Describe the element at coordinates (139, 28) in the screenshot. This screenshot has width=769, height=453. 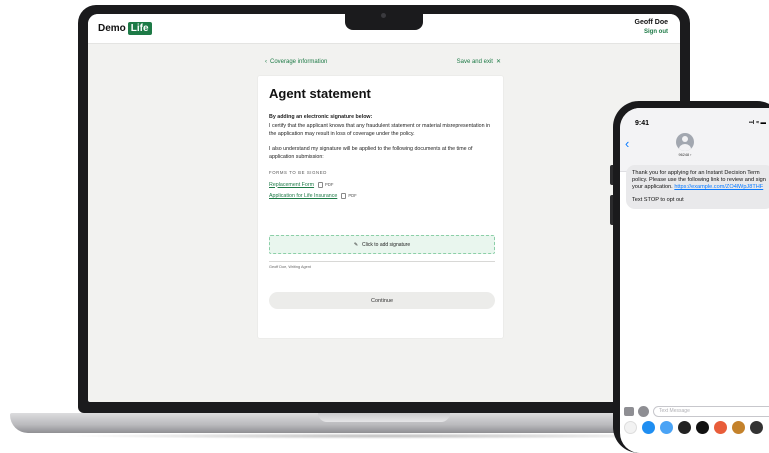
I see `brand-badge: Life` at that location.